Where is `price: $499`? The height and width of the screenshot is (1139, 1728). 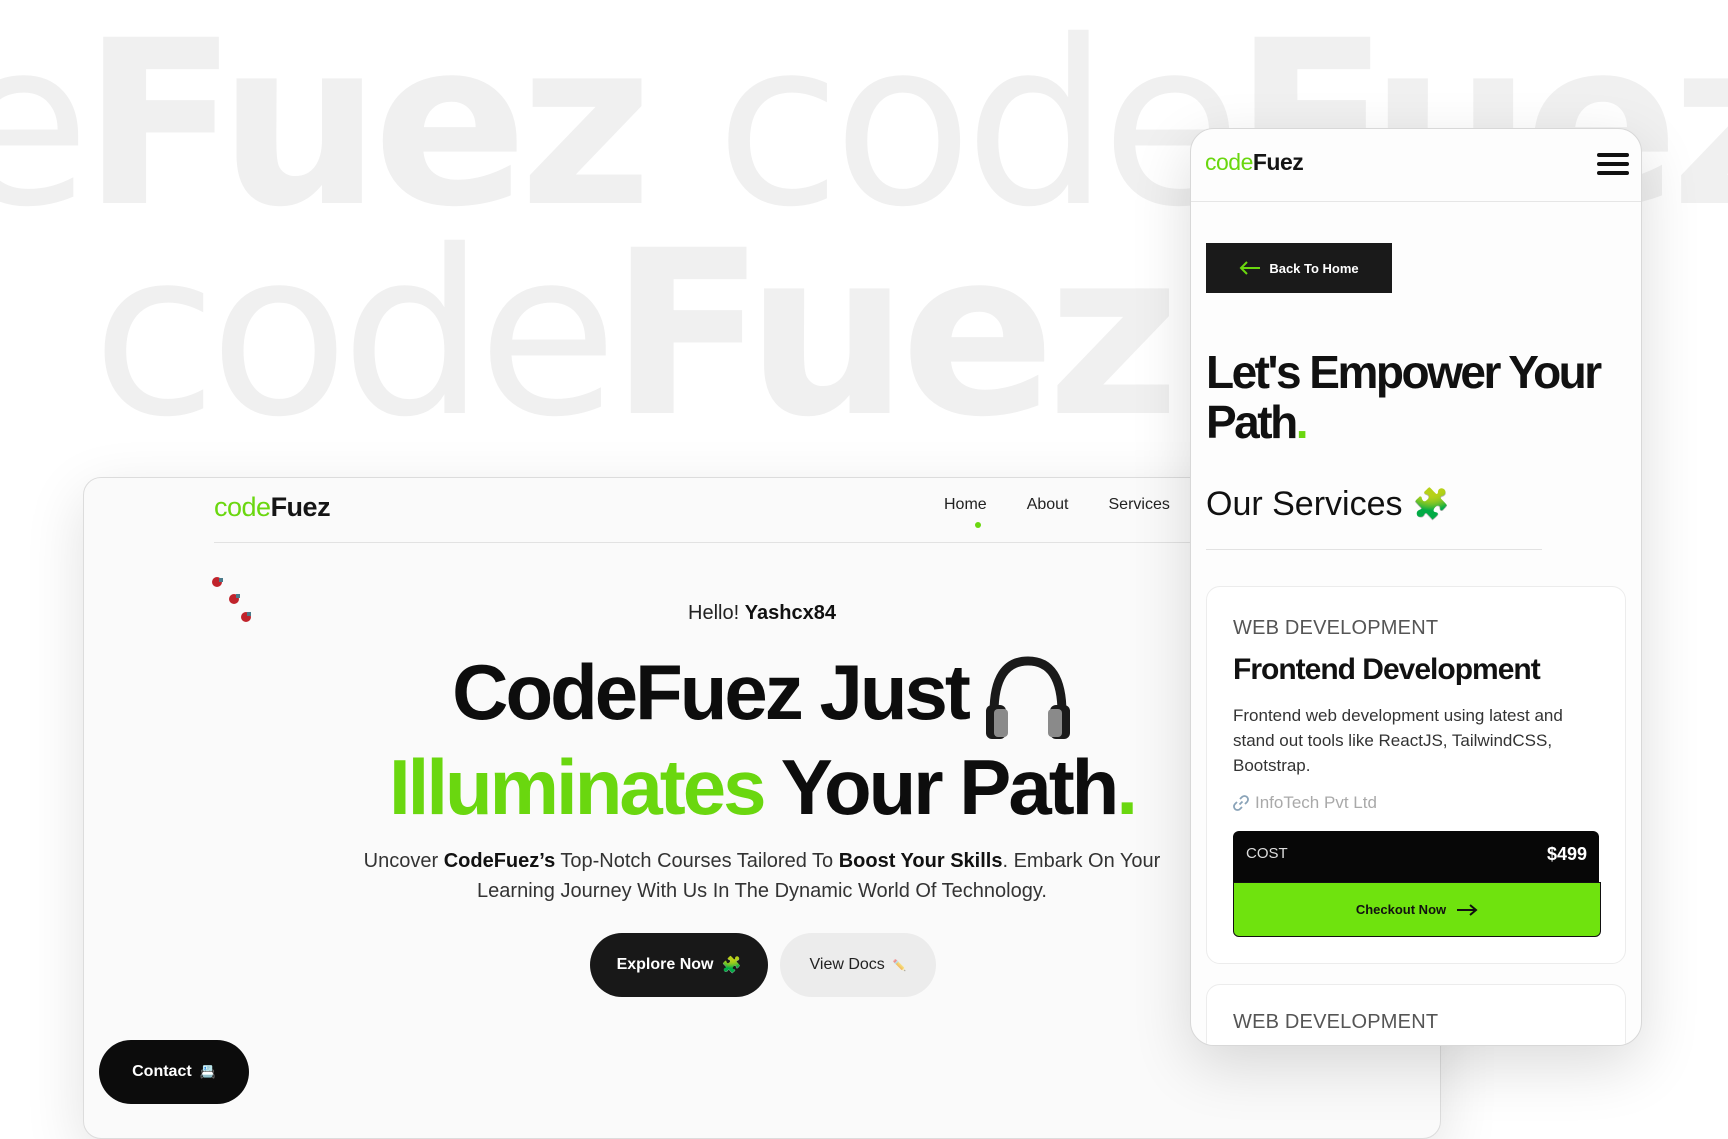 price: $499 is located at coordinates (1566, 854).